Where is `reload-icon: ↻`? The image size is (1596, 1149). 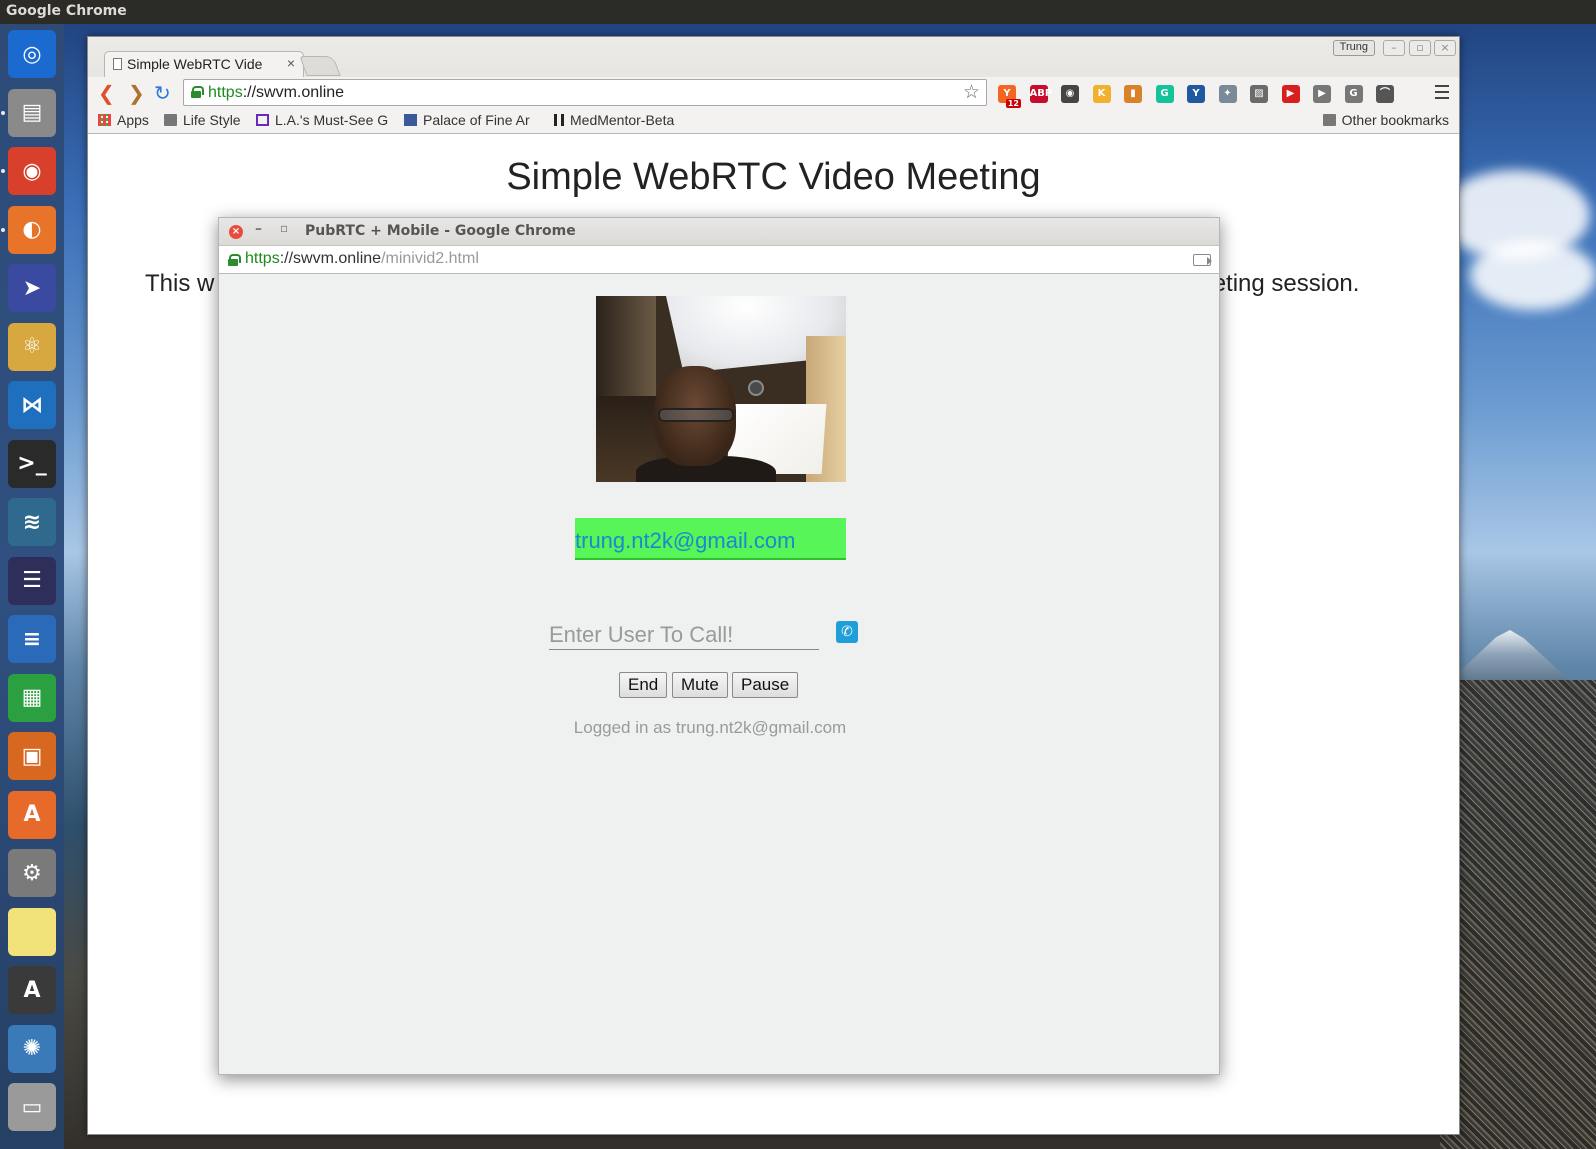
reload-icon: ↻ is located at coordinates (162, 93).